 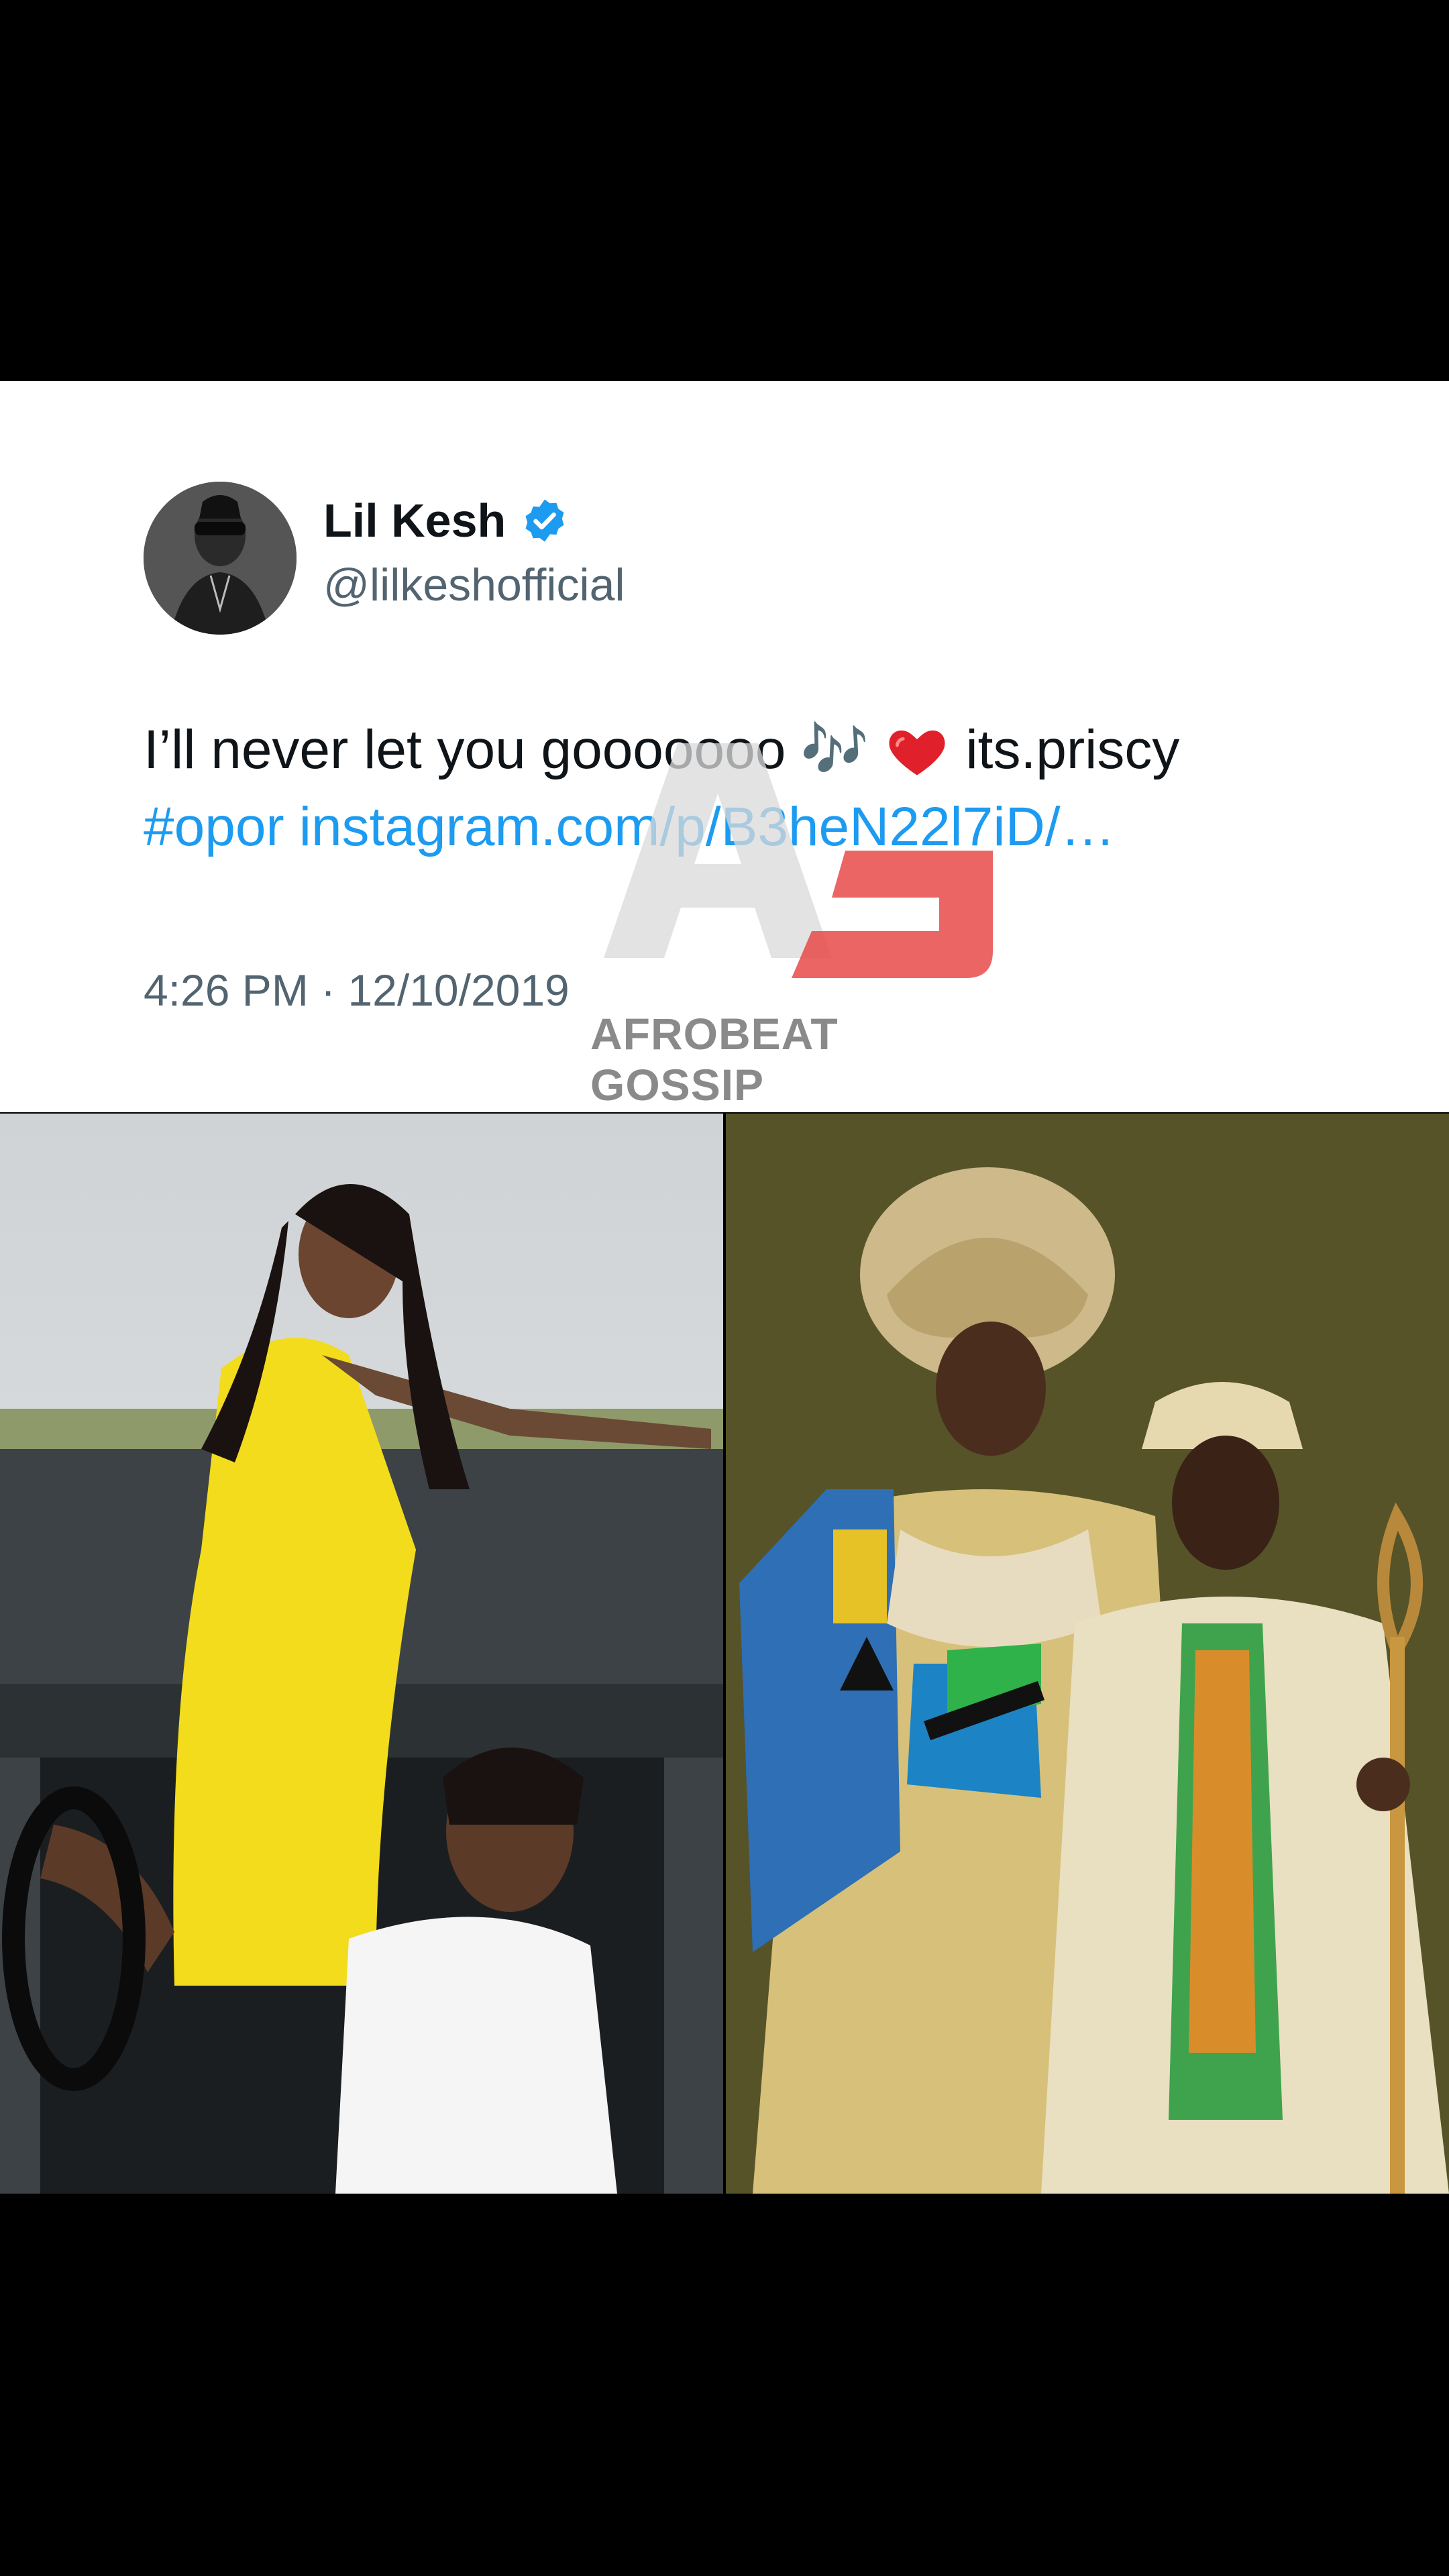 I want to click on author-name-row: Lil Kesh, so click(x=446, y=520).